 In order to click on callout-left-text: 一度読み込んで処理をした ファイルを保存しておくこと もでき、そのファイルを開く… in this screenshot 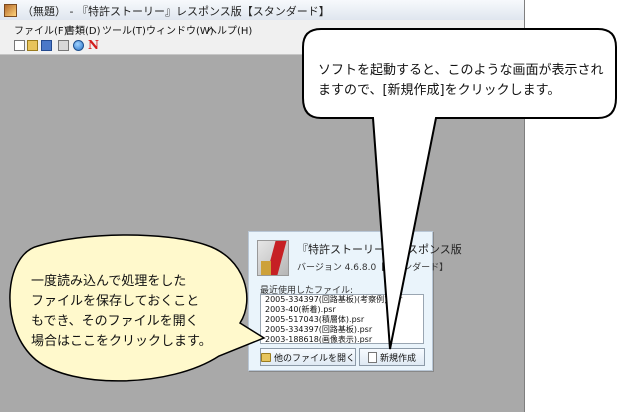, I will do `click(121, 312)`.